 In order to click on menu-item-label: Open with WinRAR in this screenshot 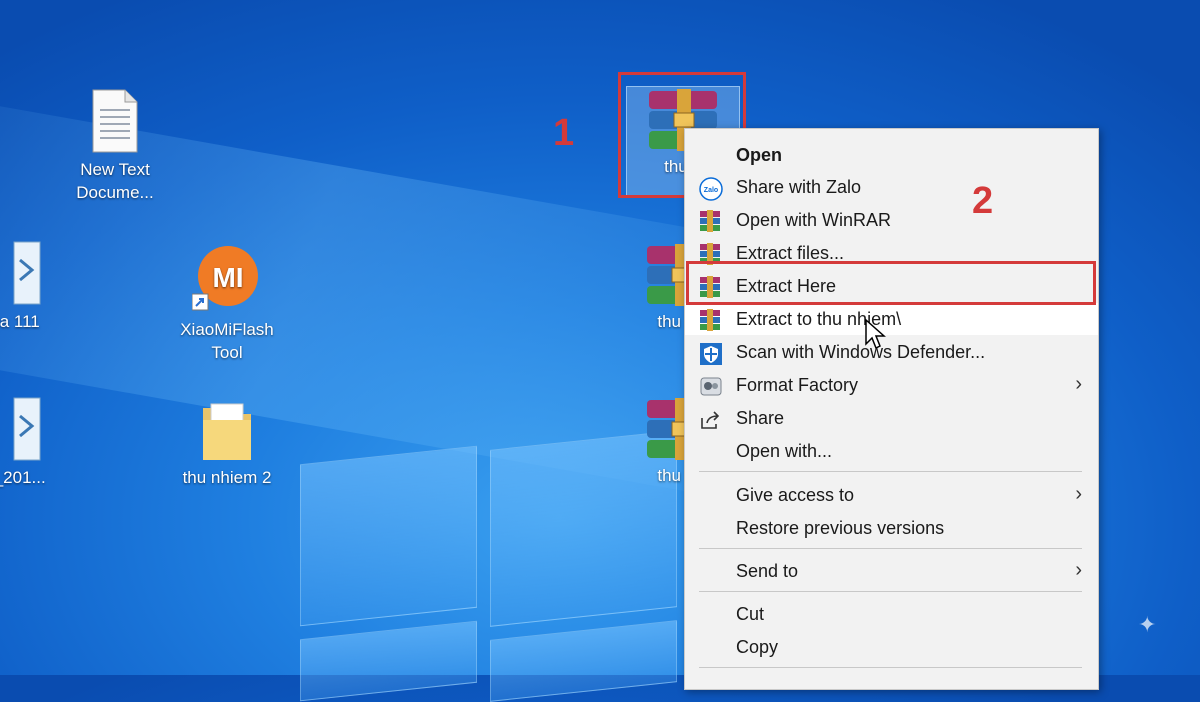, I will do `click(814, 220)`.